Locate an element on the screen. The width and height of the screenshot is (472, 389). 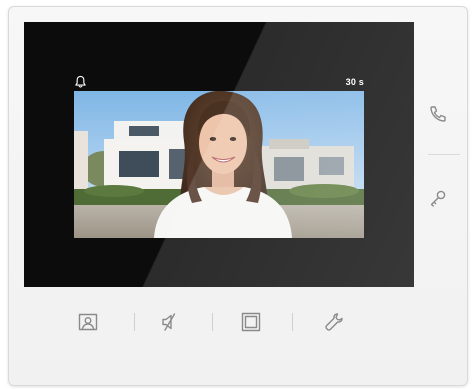
status-bar: 30 s is located at coordinates (219, 82).